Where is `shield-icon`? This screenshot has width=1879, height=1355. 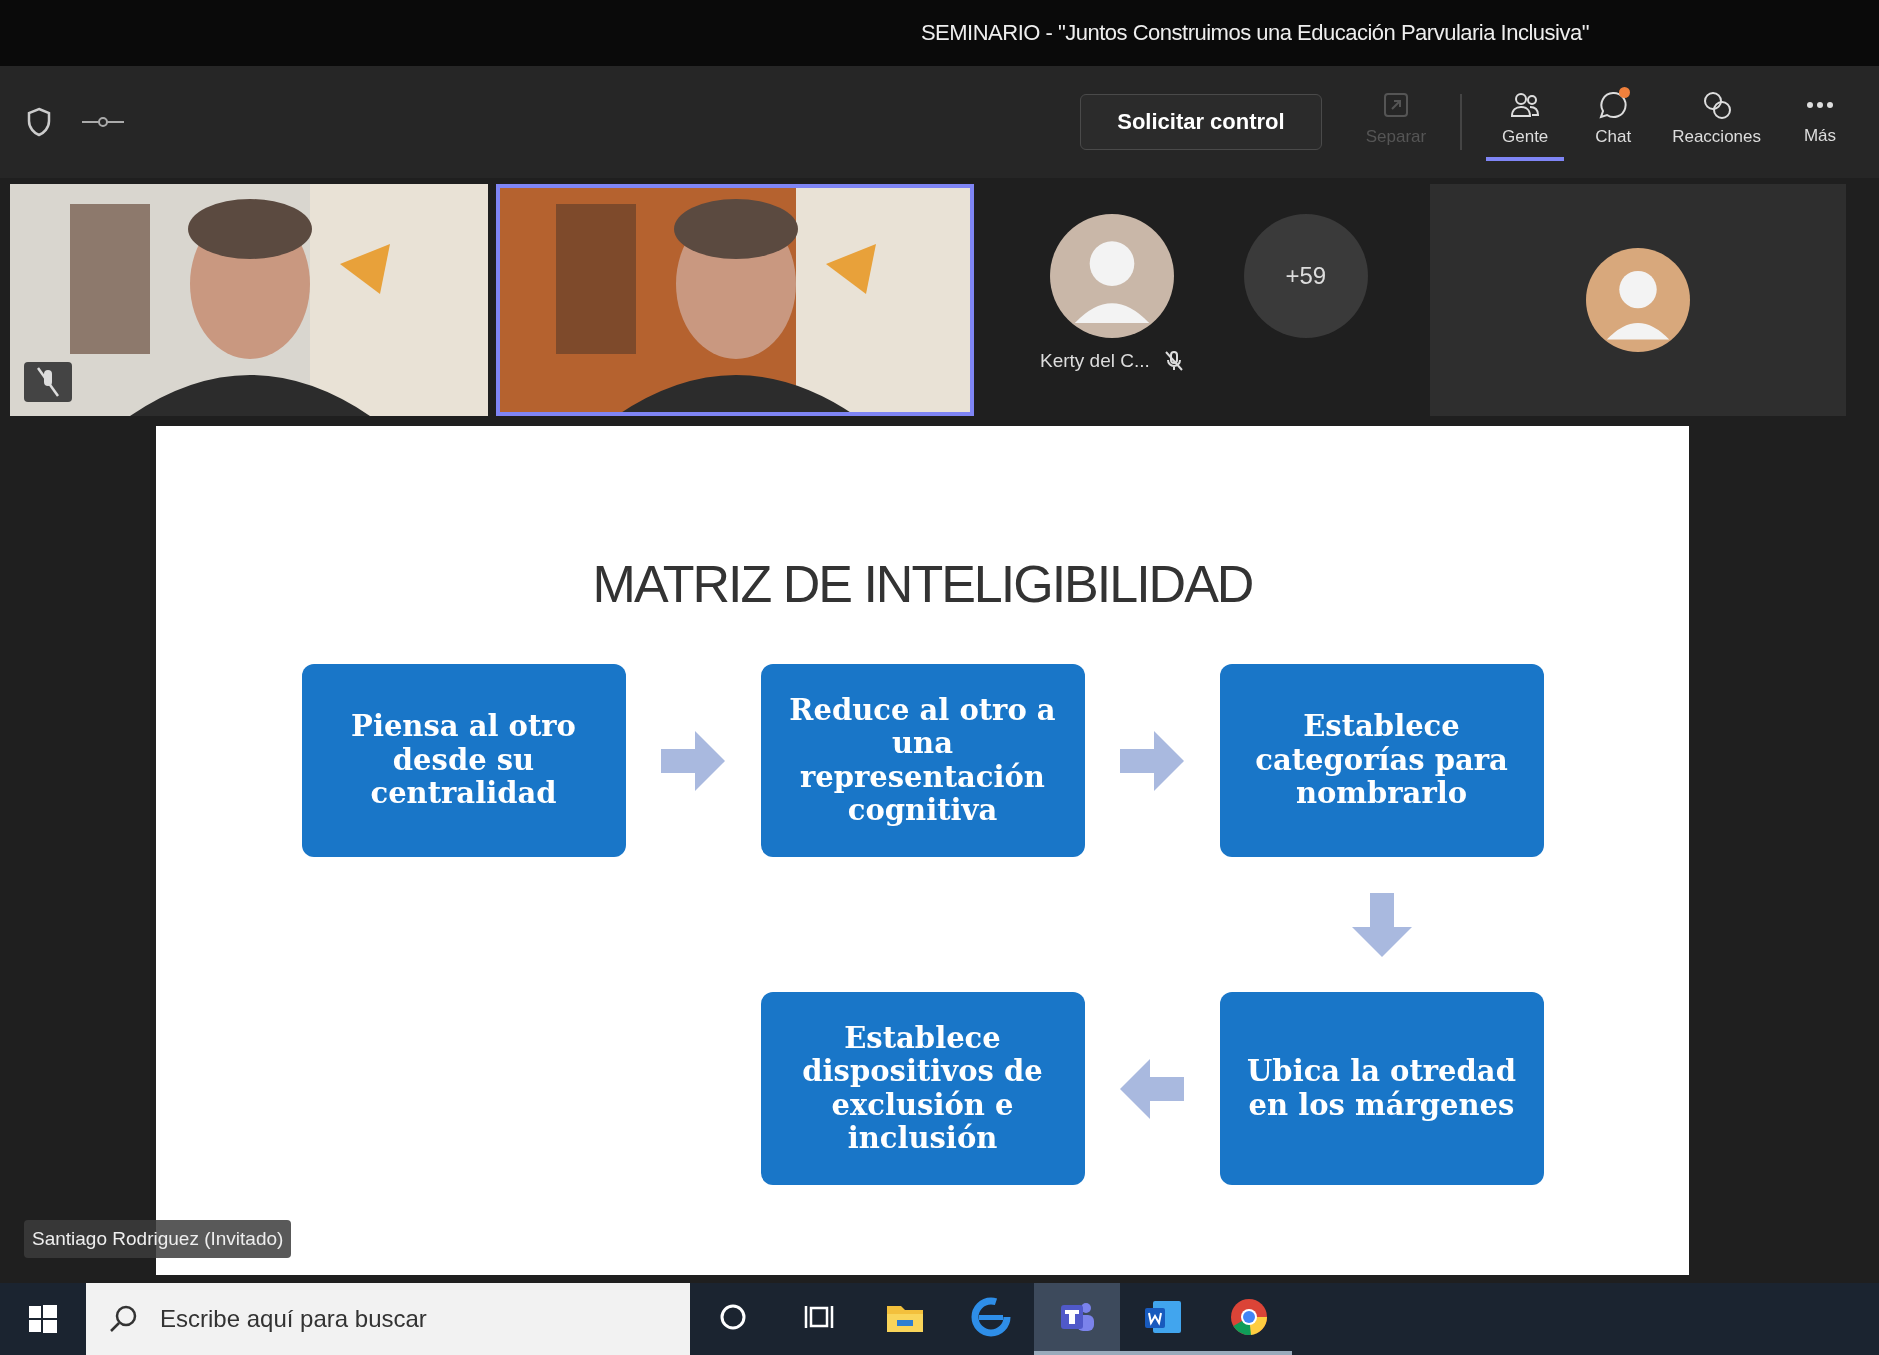
shield-icon is located at coordinates (39, 122).